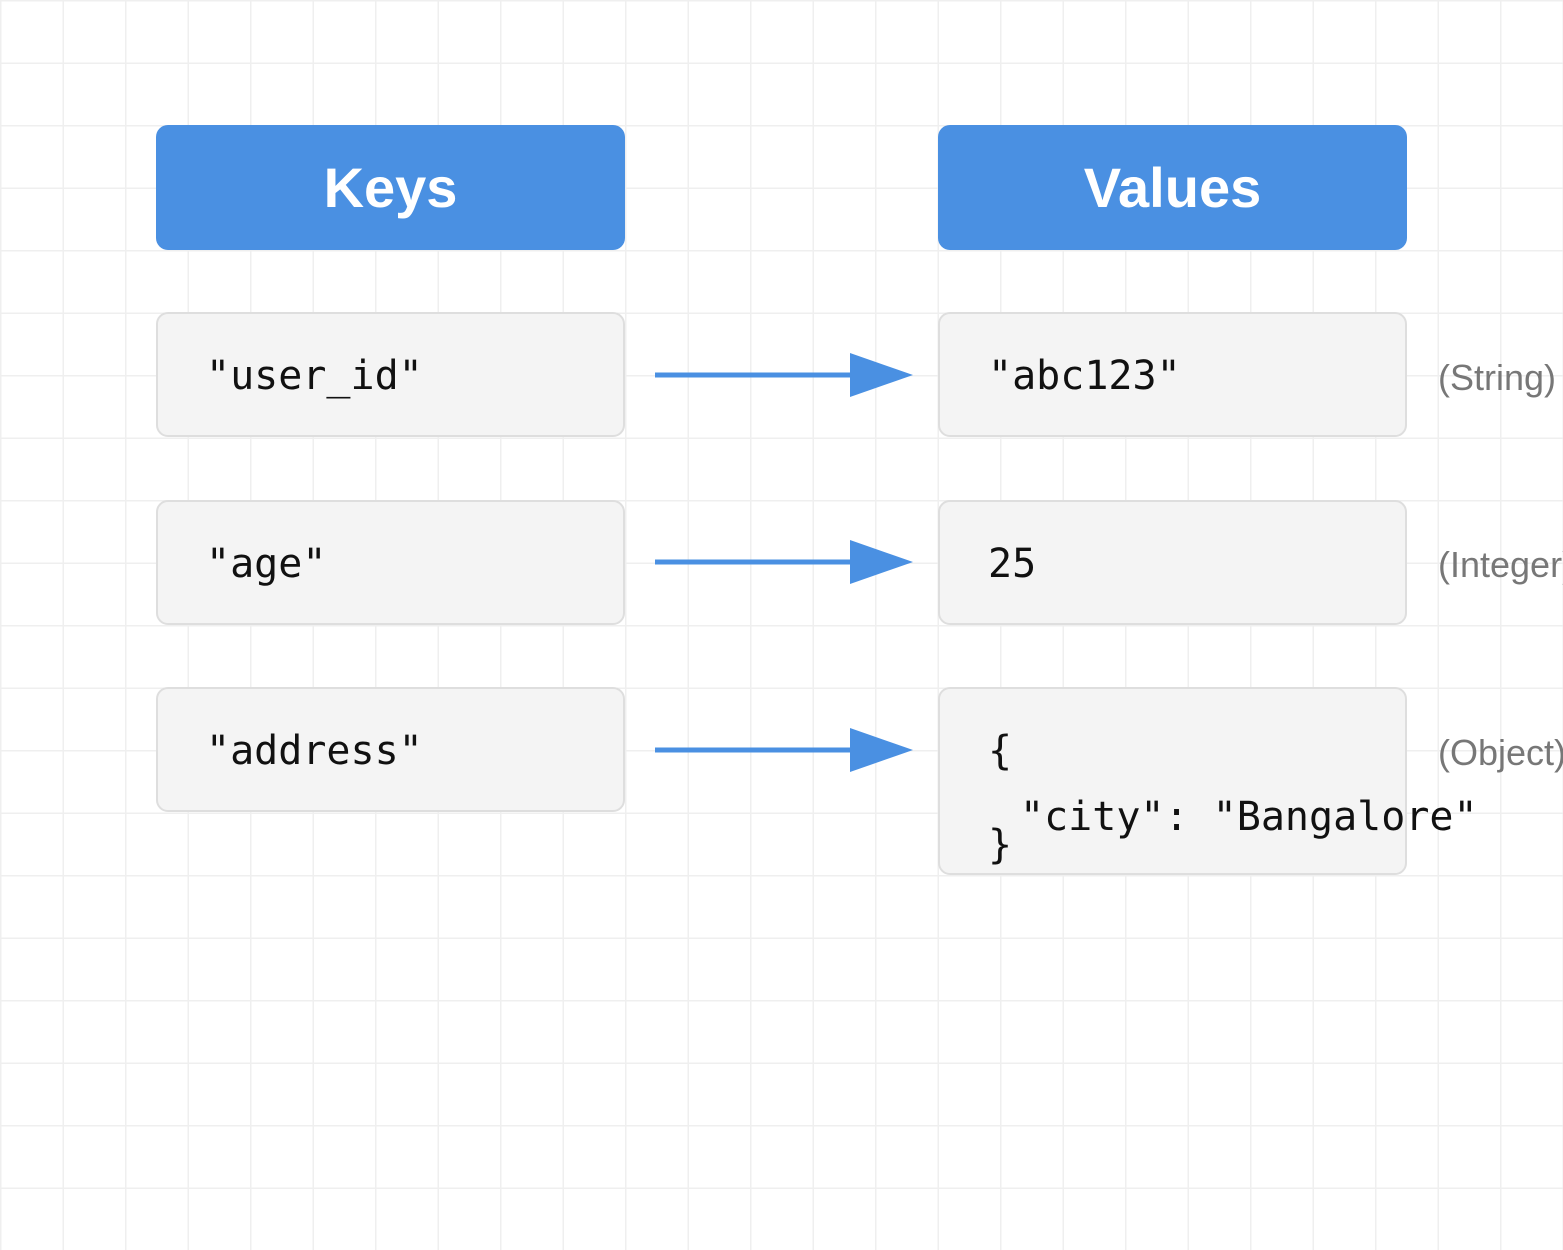  I want to click on values-header: Values, so click(1172, 187).